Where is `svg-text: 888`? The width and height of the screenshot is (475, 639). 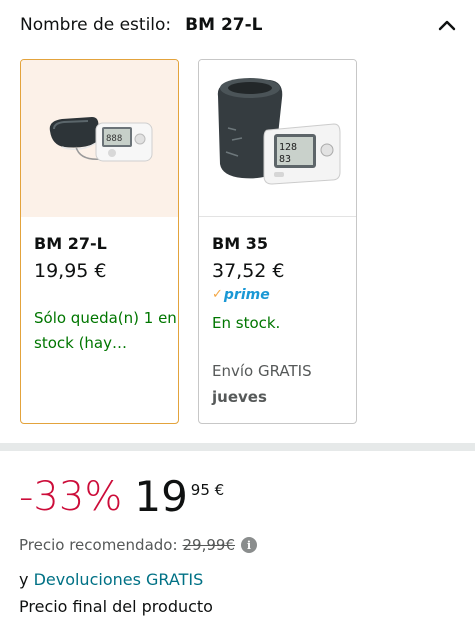 svg-text: 888 is located at coordinates (114, 139).